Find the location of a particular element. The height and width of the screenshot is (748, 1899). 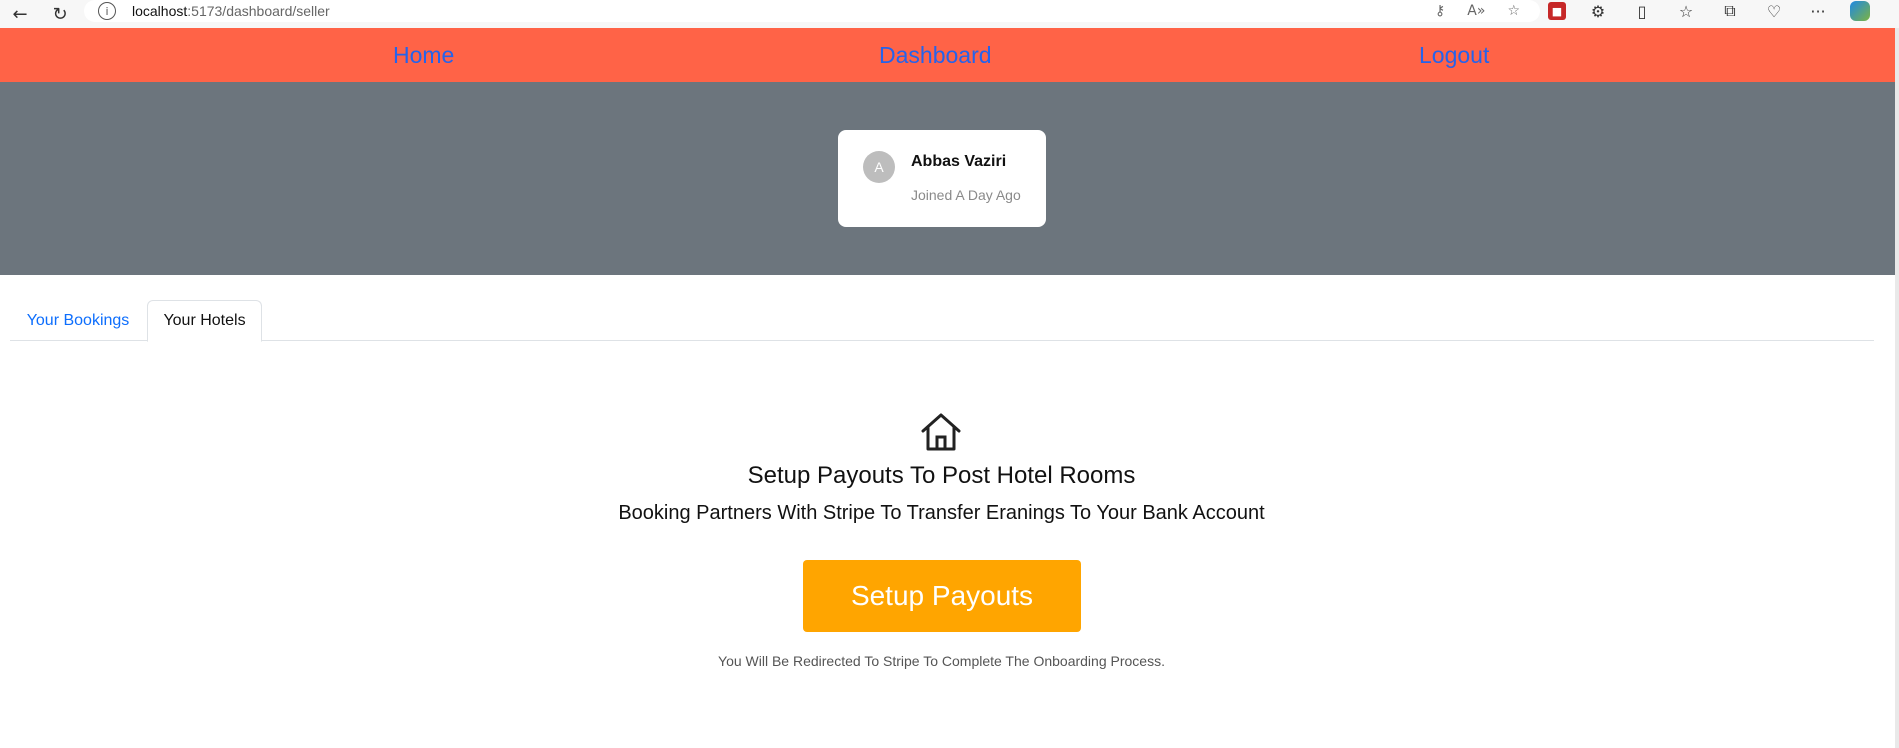

key-icon: ⚷ is located at coordinates (1440, 11).